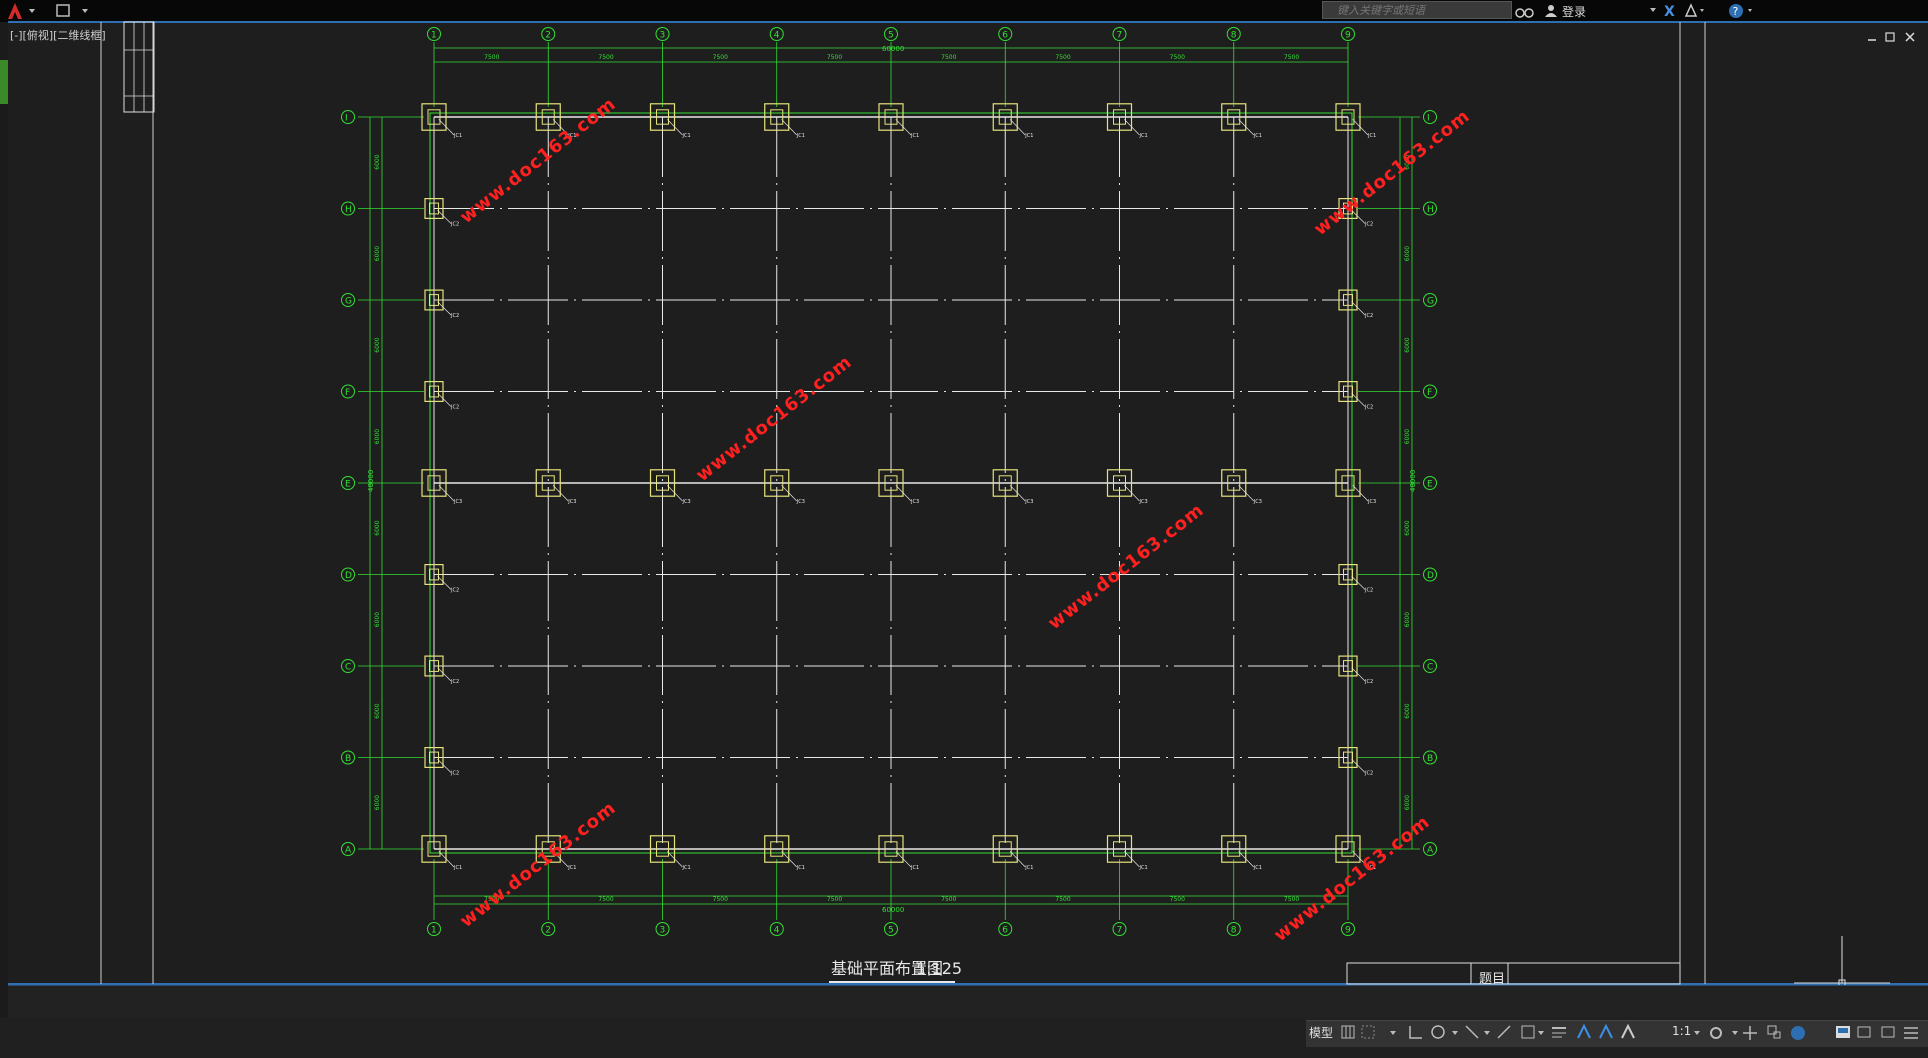 Image resolution: width=1928 pixels, height=1058 pixels. I want to click on column-axis-label: 8, so click(1234, 36).